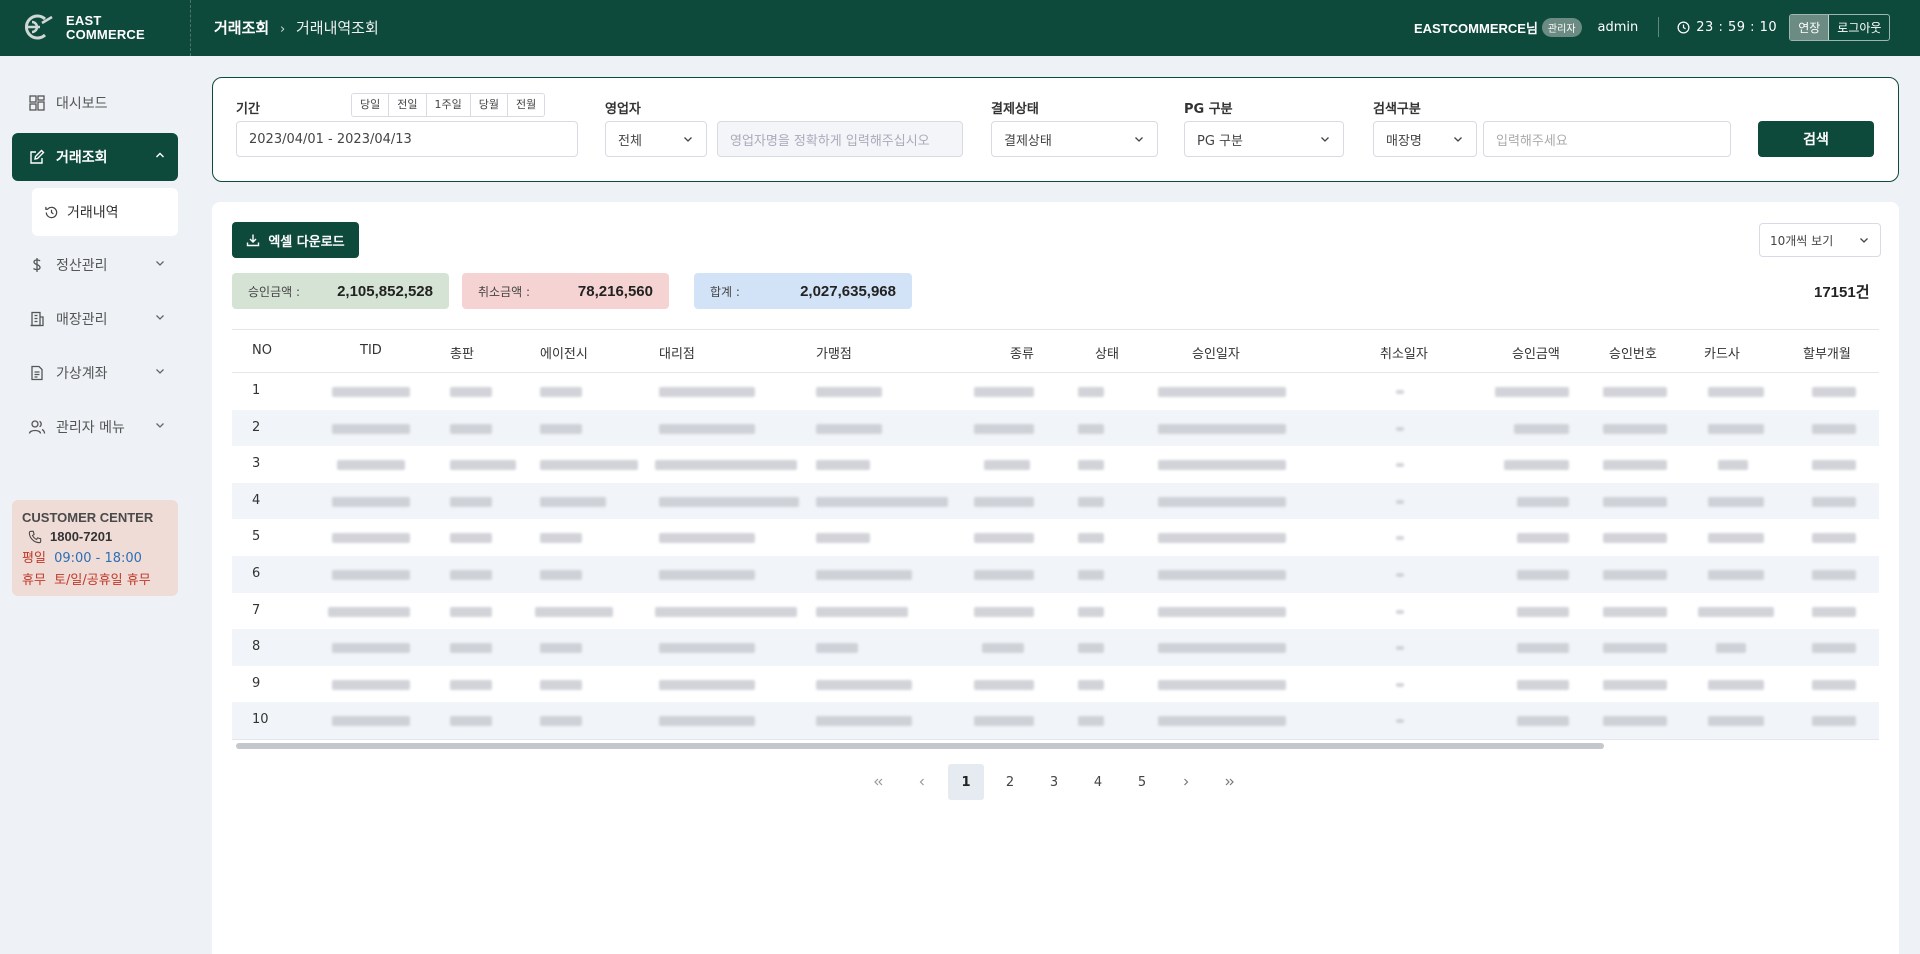 This screenshot has height=954, width=1920. I want to click on sales-label: 영업자, so click(623, 109).